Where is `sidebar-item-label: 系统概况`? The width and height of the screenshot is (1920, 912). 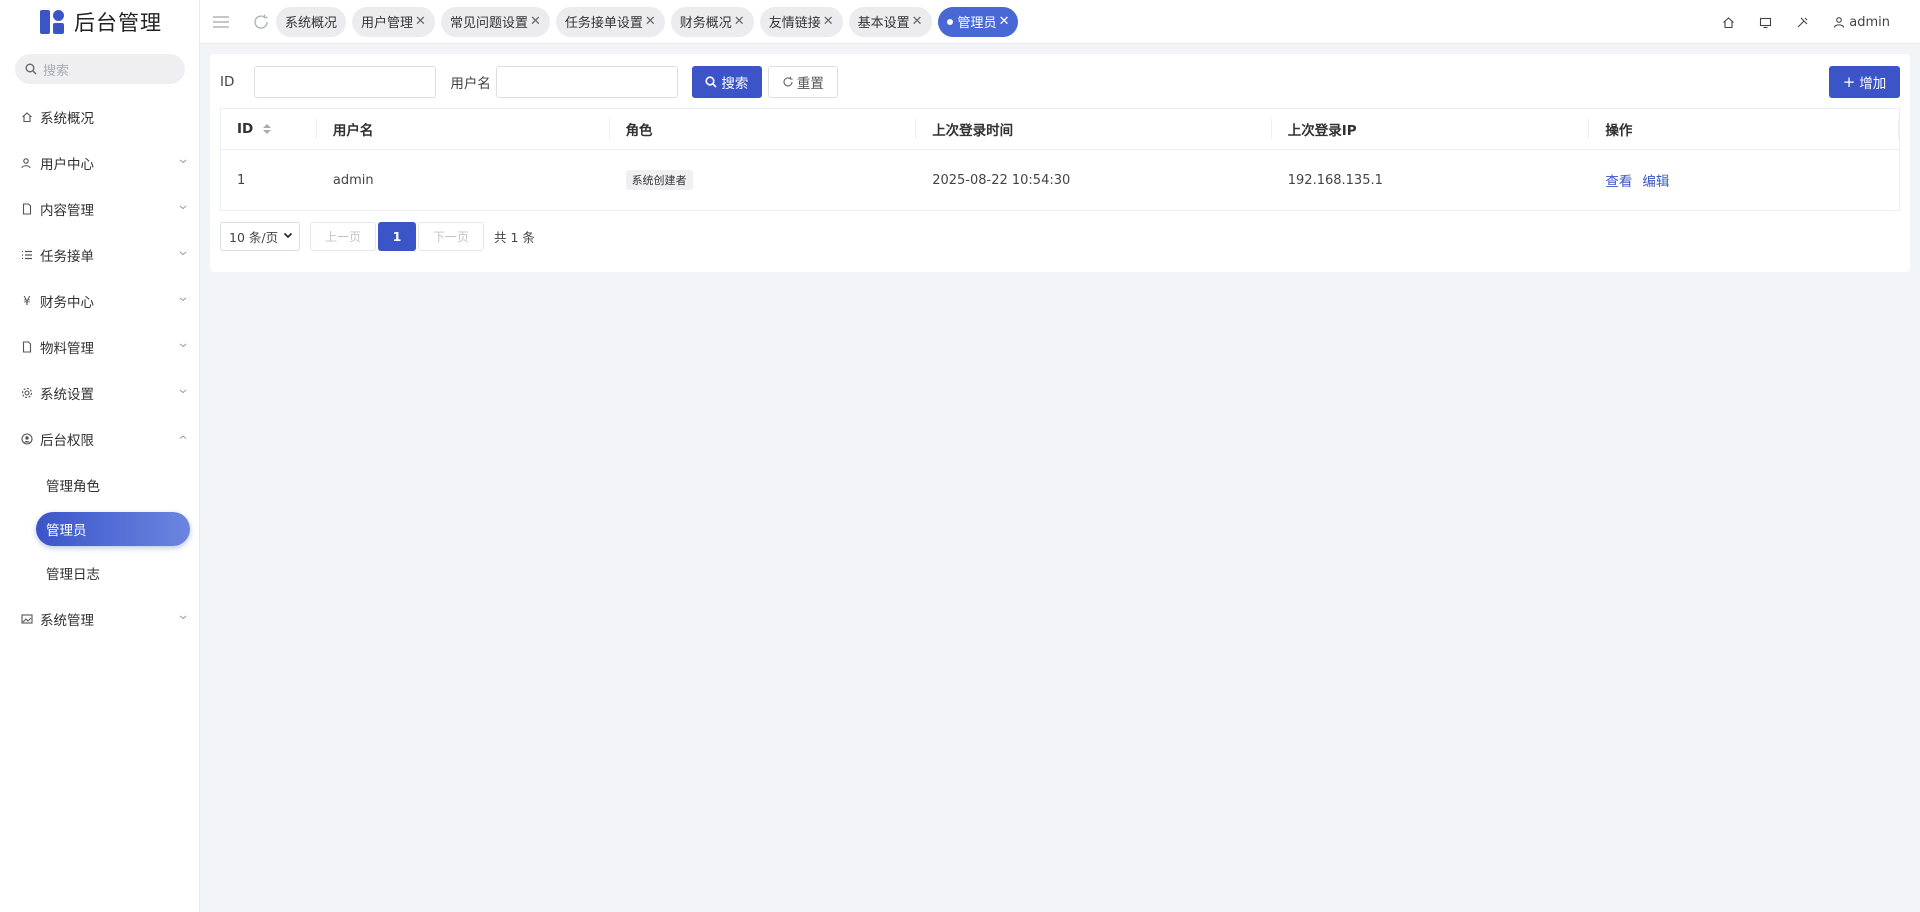 sidebar-item-label: 系统概况 is located at coordinates (67, 119).